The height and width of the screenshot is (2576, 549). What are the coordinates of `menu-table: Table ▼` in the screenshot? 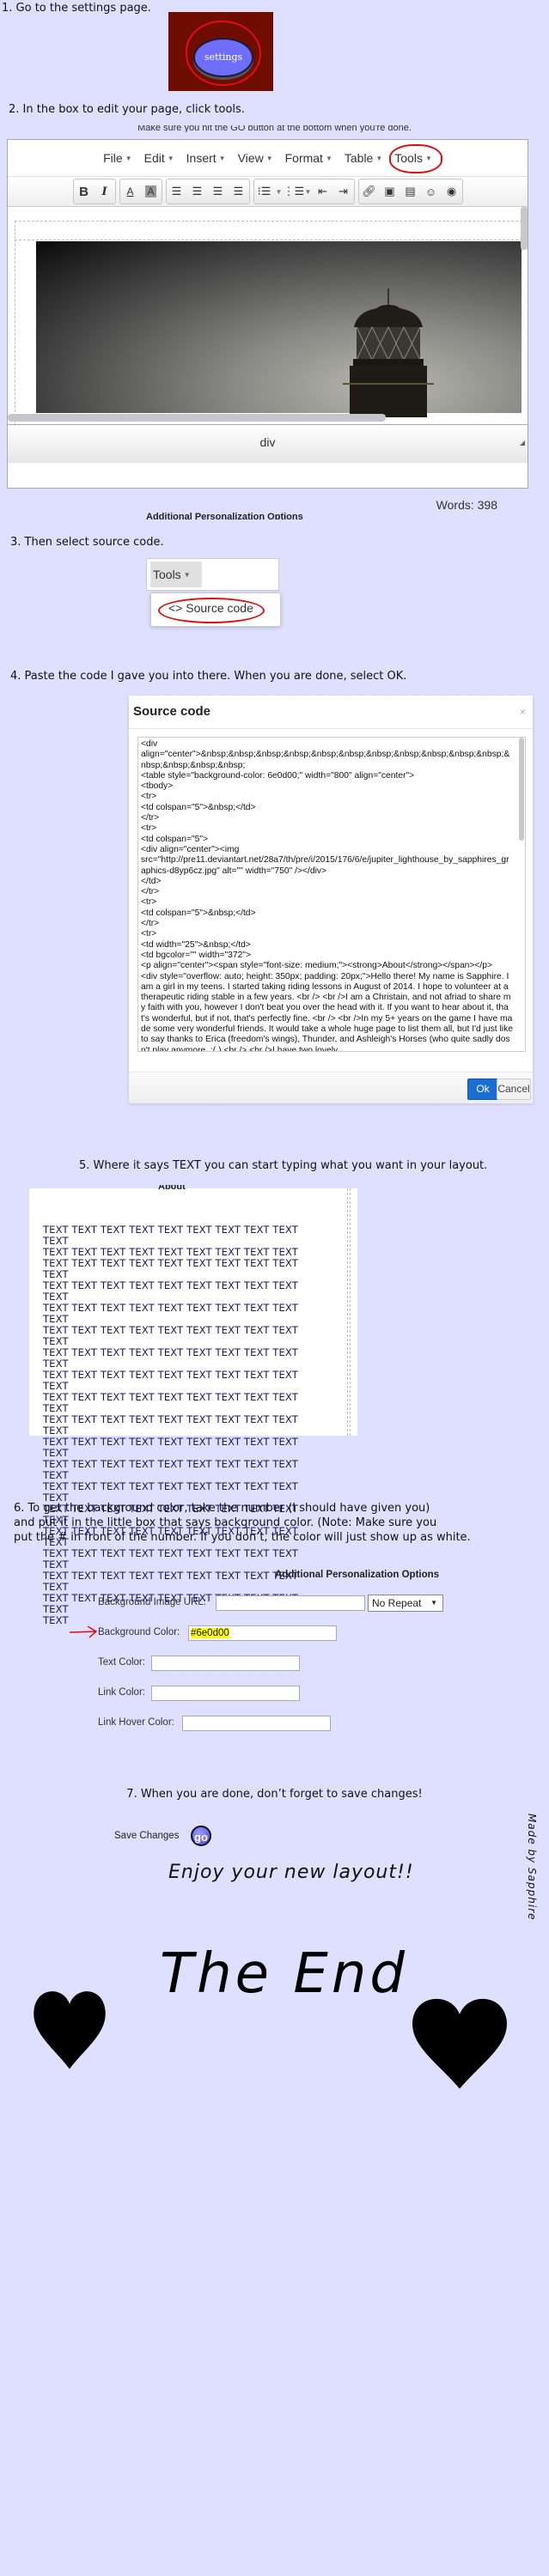 It's located at (363, 158).